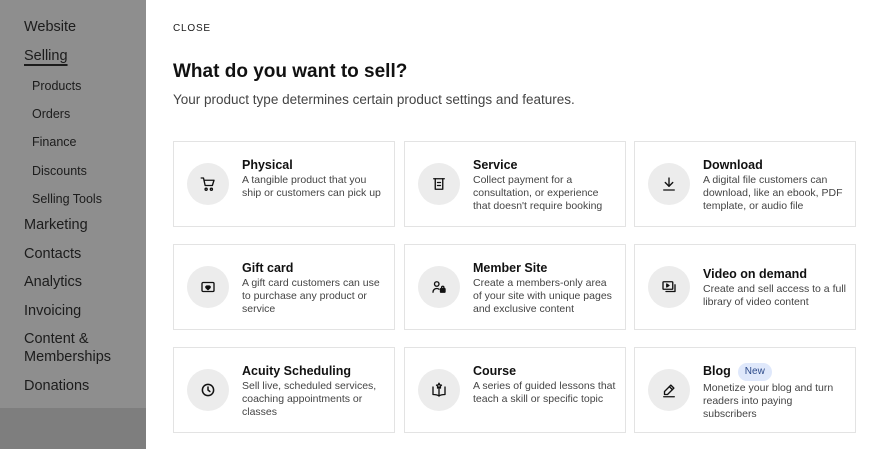 The width and height of the screenshot is (880, 449). I want to click on card-title-text: Blog, so click(717, 371).